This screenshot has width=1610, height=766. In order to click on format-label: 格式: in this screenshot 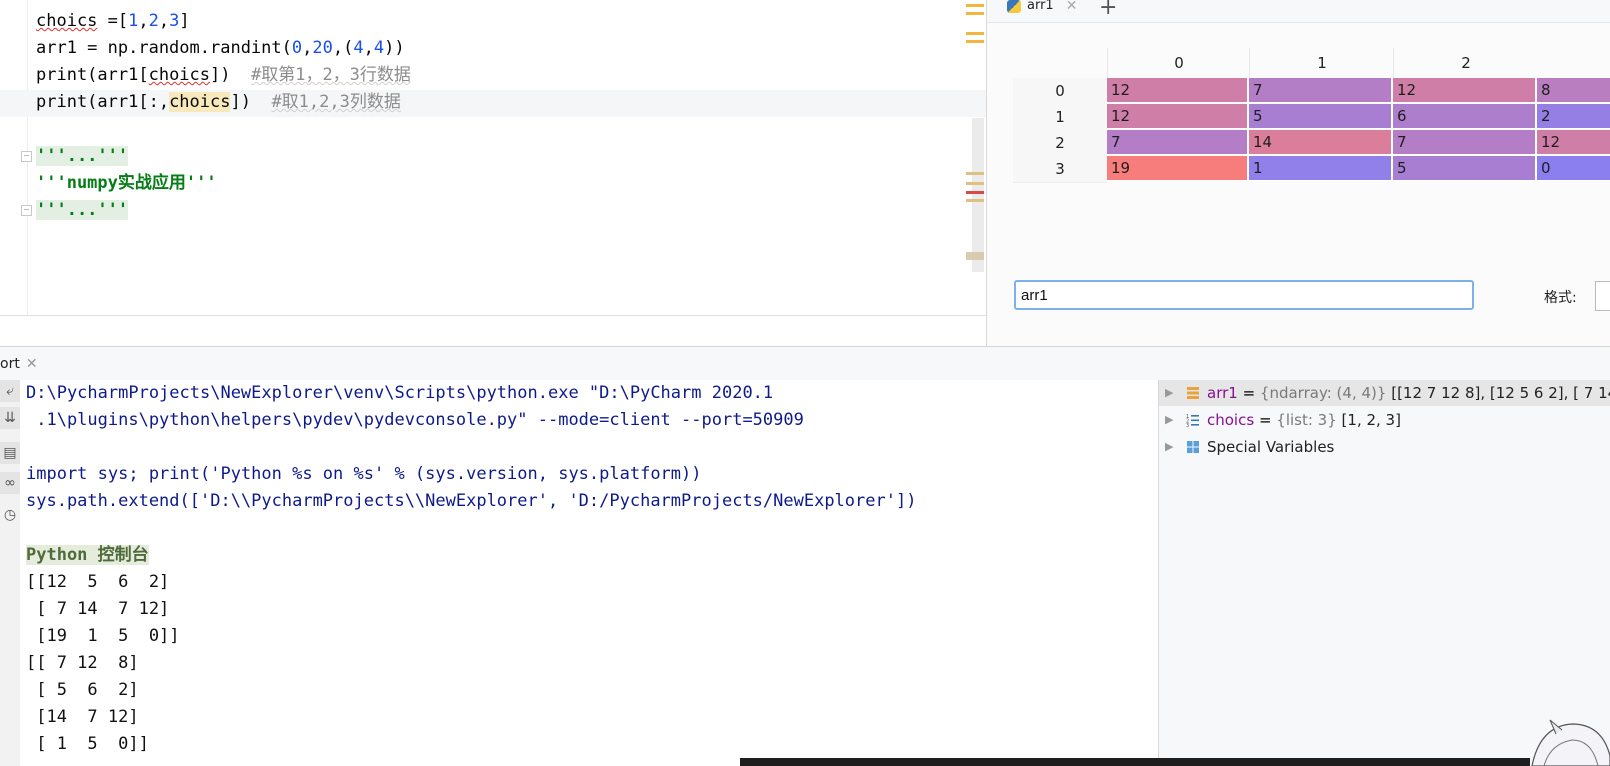, I will do `click(1560, 298)`.